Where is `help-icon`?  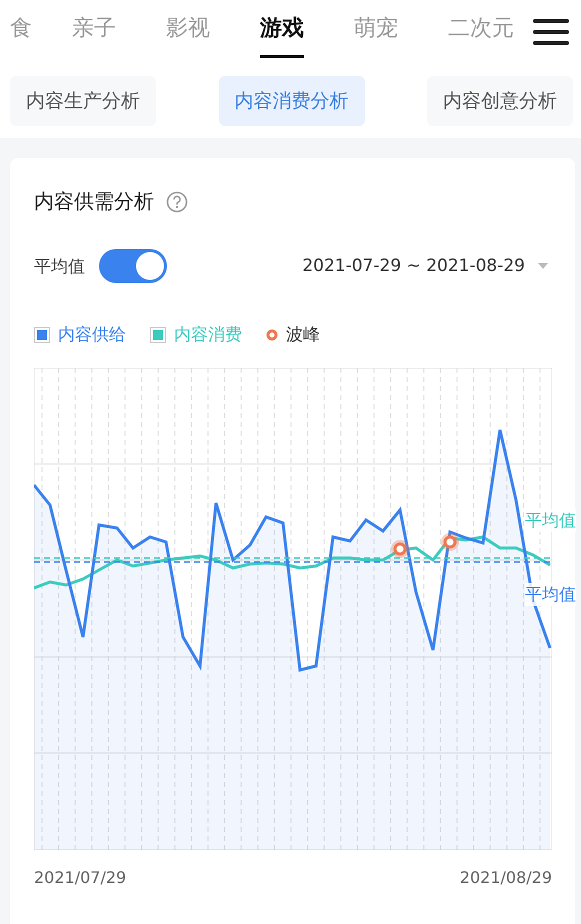 help-icon is located at coordinates (177, 201).